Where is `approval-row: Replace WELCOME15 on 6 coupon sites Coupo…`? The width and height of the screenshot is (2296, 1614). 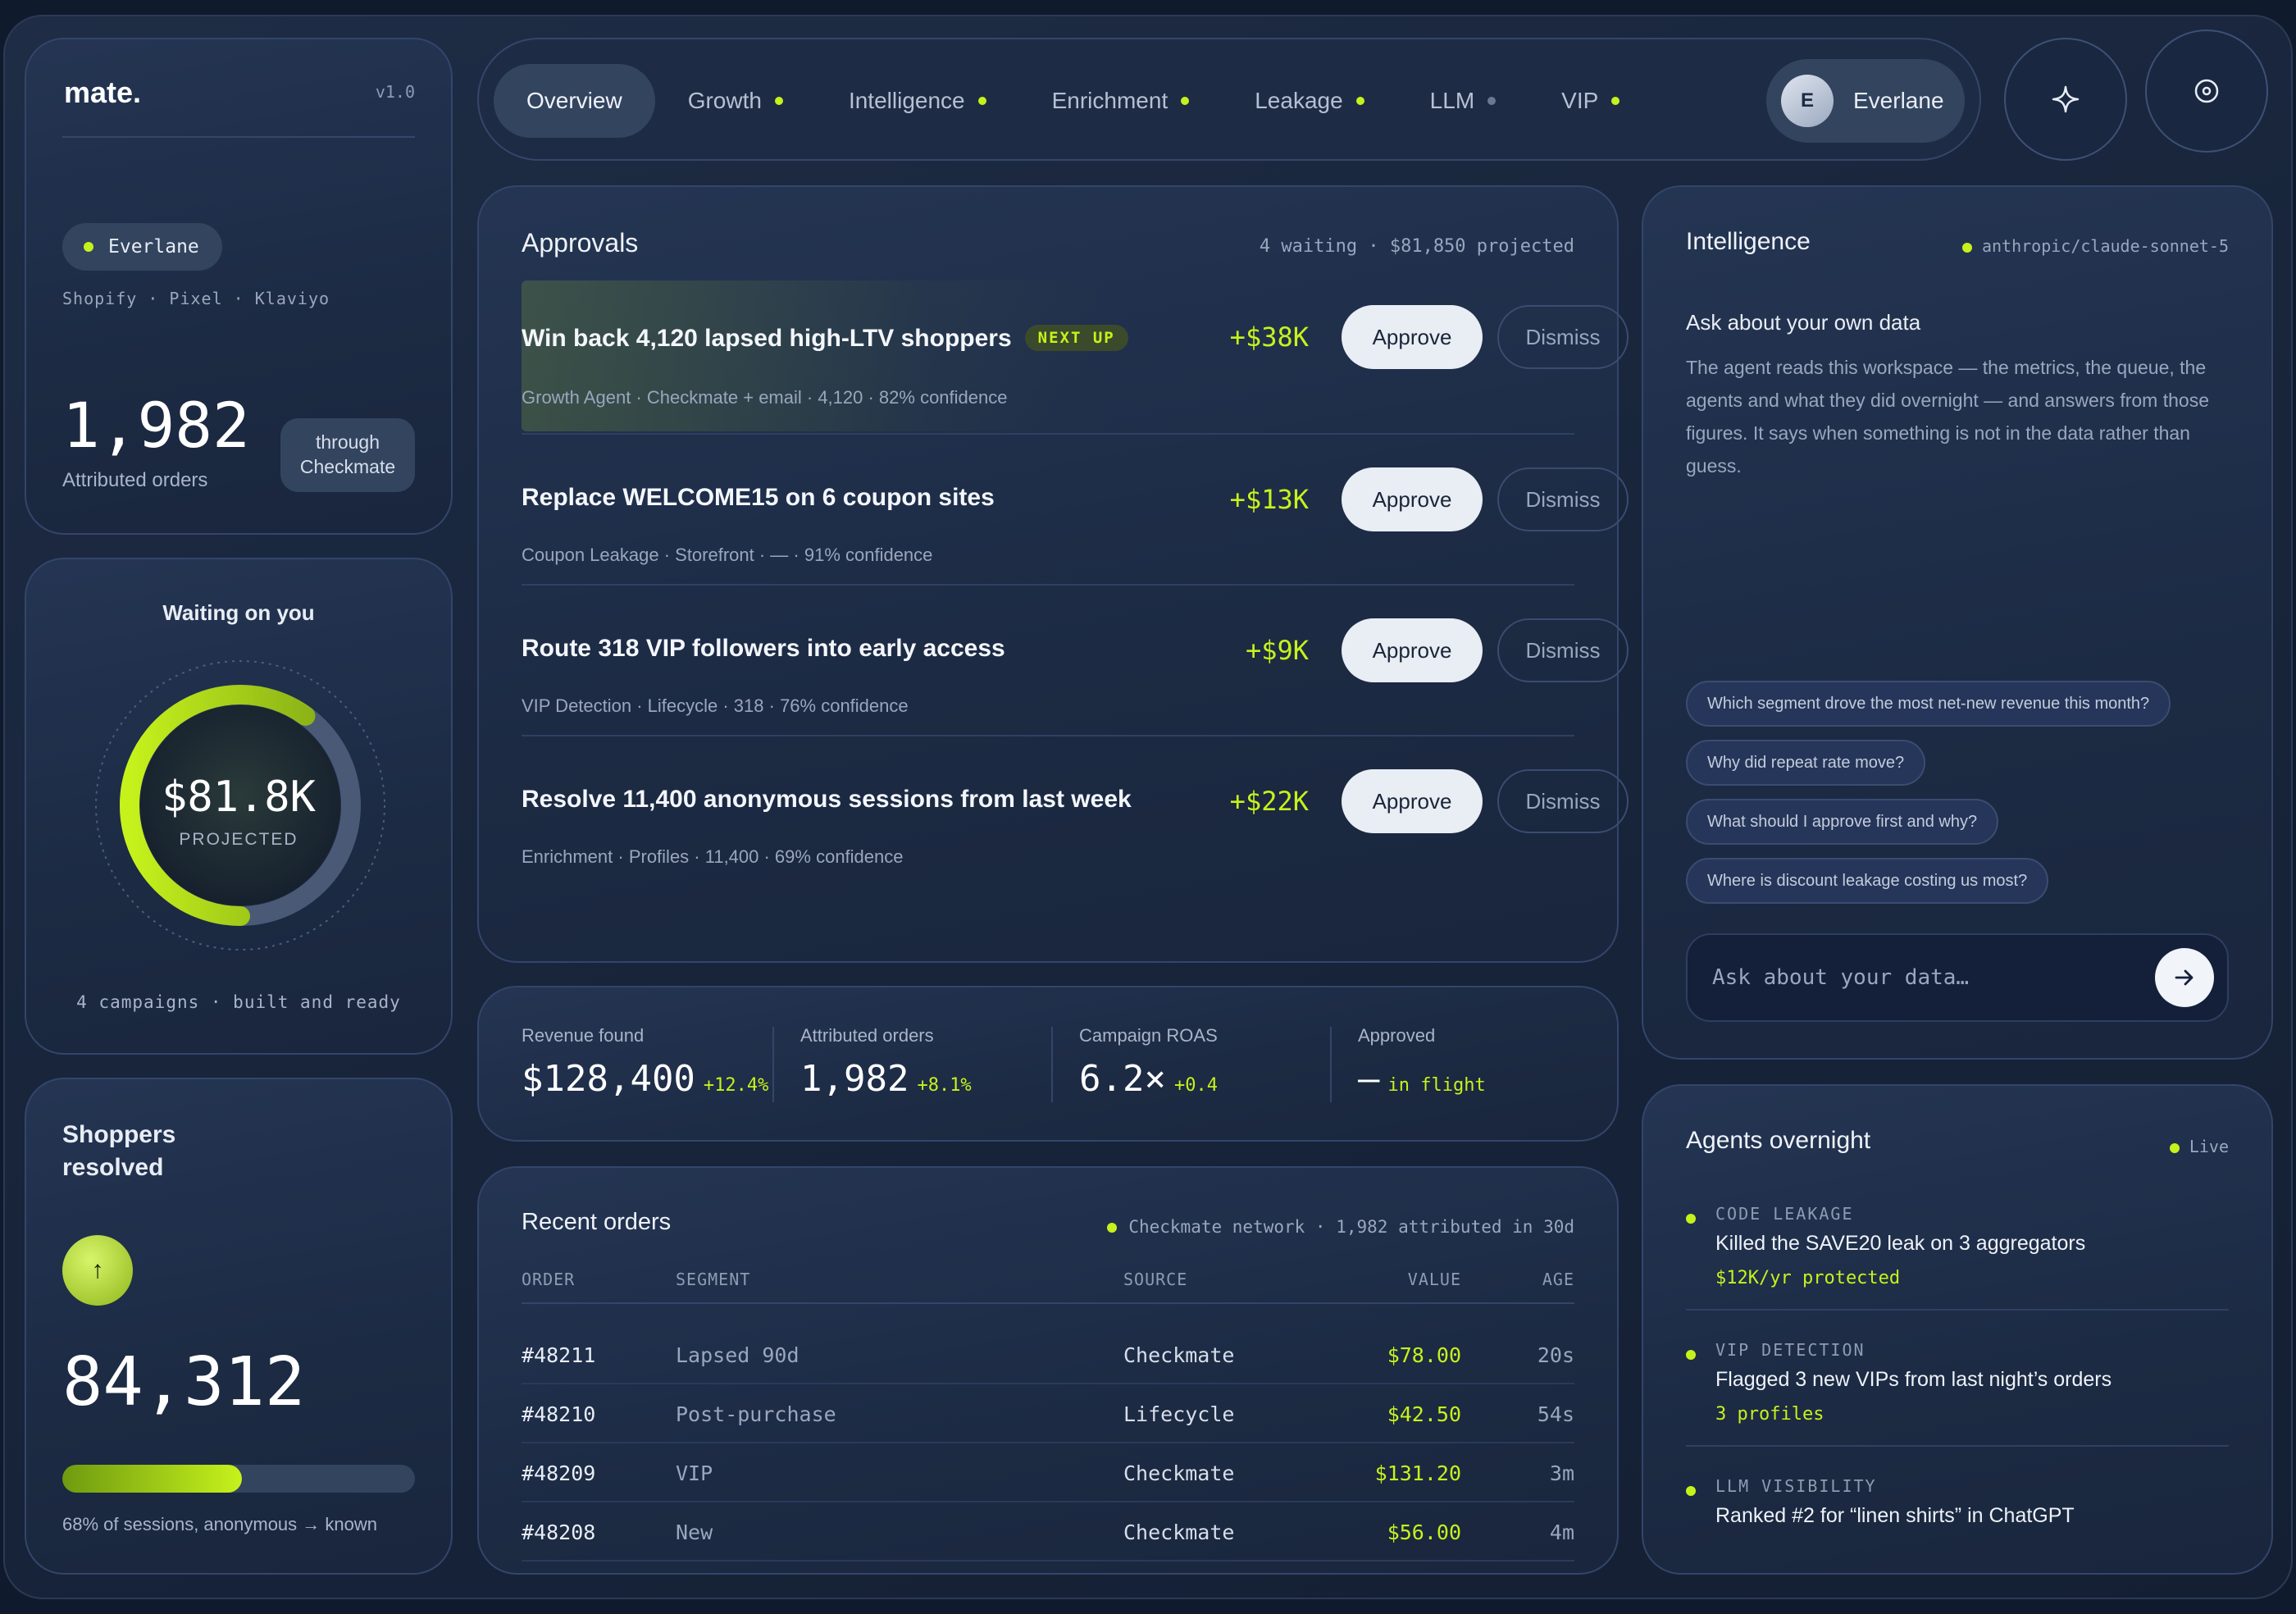 approval-row: Replace WELCOME15 on 6 coupon sites Coupo… is located at coordinates (1075, 526).